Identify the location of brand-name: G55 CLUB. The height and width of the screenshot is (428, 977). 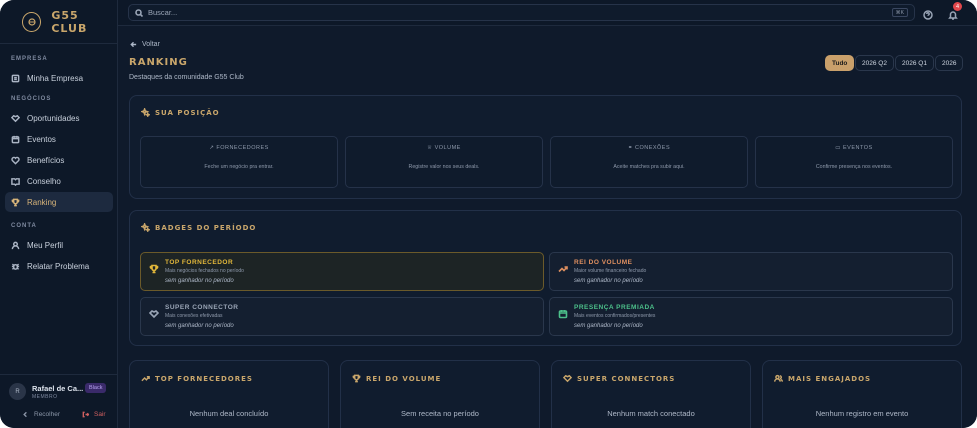
(69, 21).